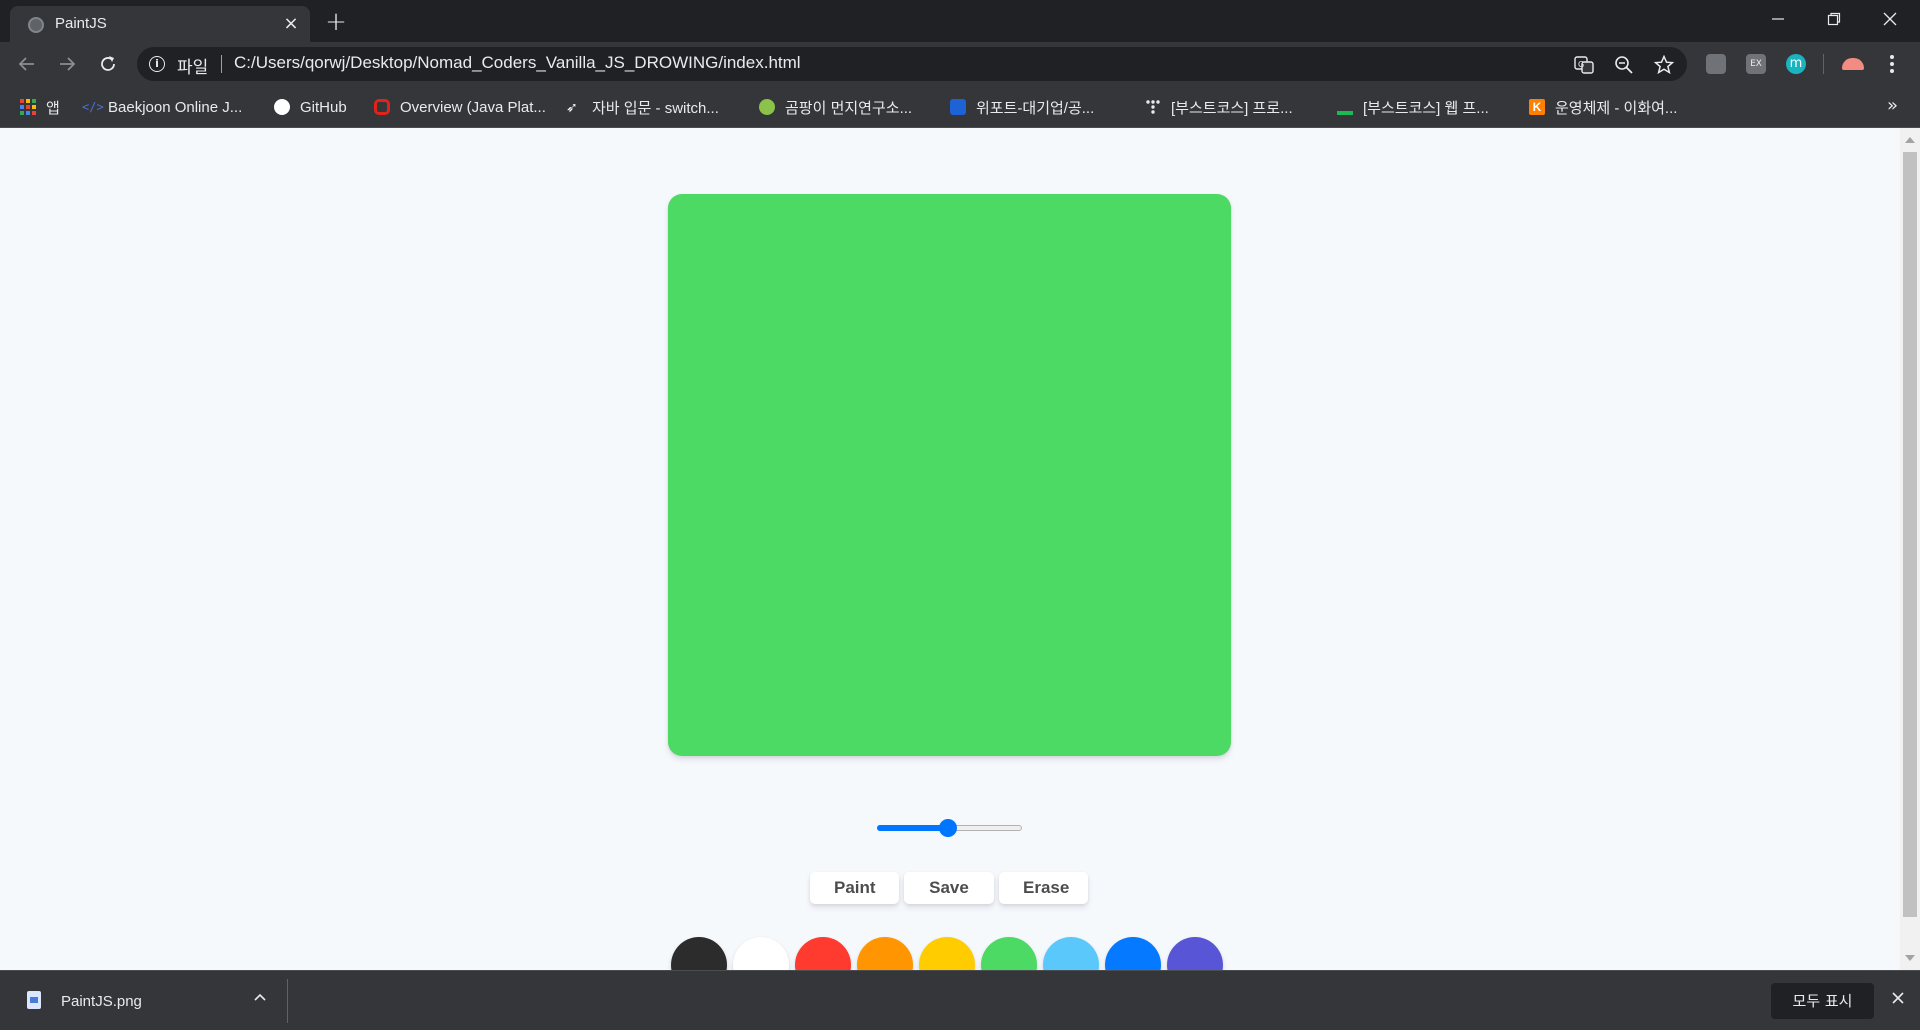  I want to click on tab-strip: PaintJS × +, so click(960, 21).